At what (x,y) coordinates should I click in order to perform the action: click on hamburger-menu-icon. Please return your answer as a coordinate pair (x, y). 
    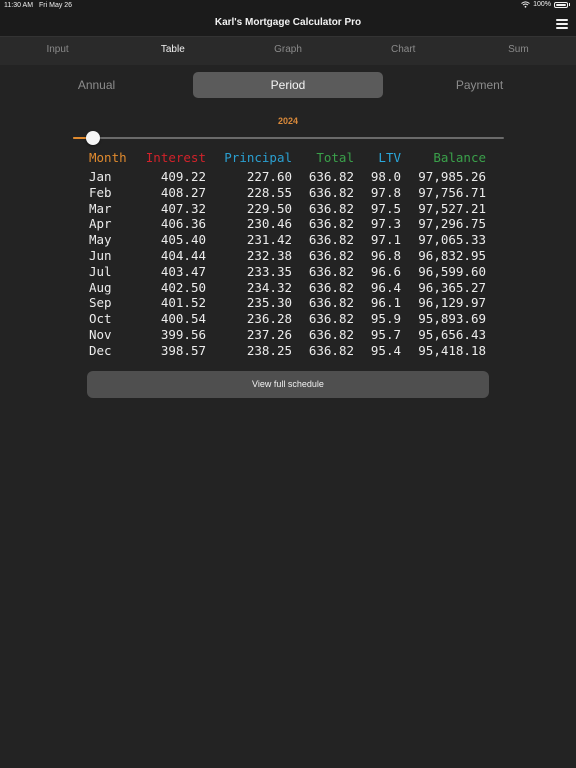
    Looking at the image, I should click on (562, 24).